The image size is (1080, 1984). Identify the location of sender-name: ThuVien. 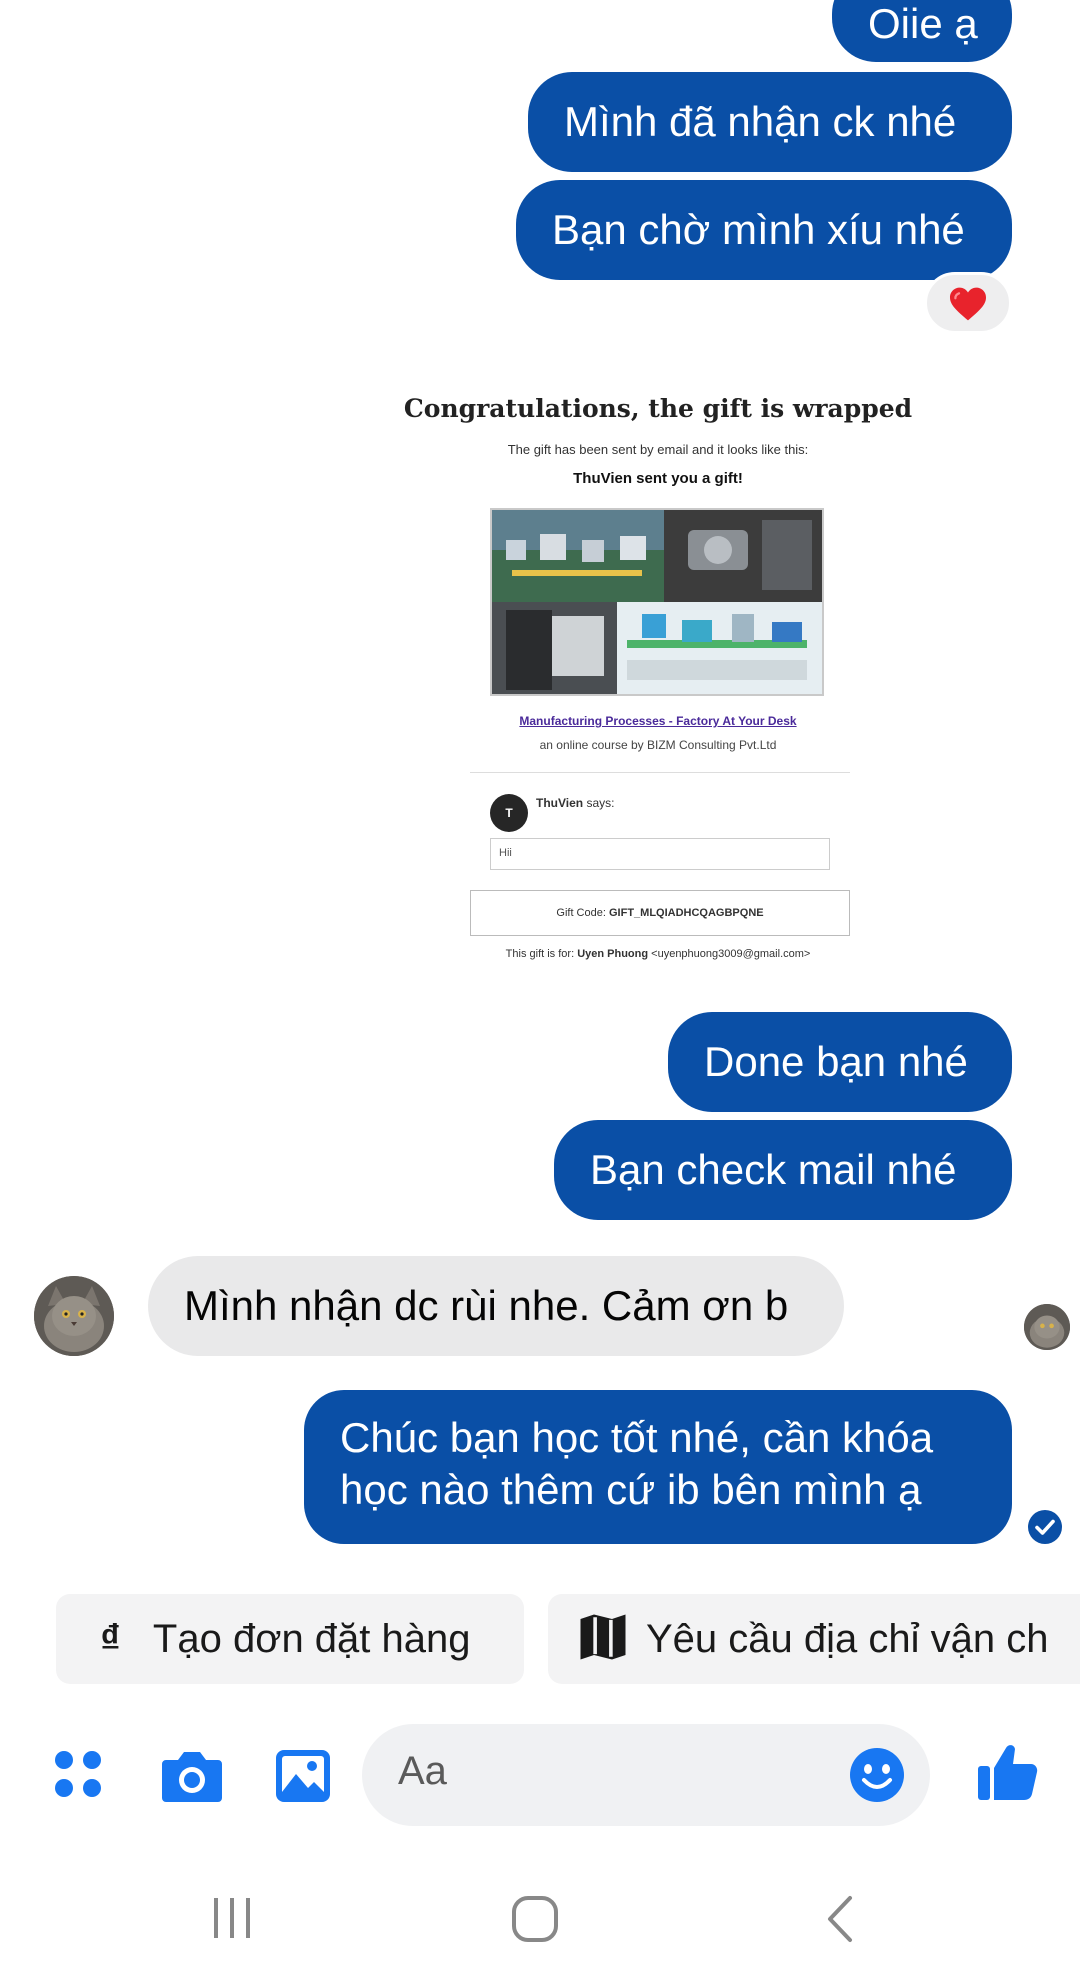
(560, 803).